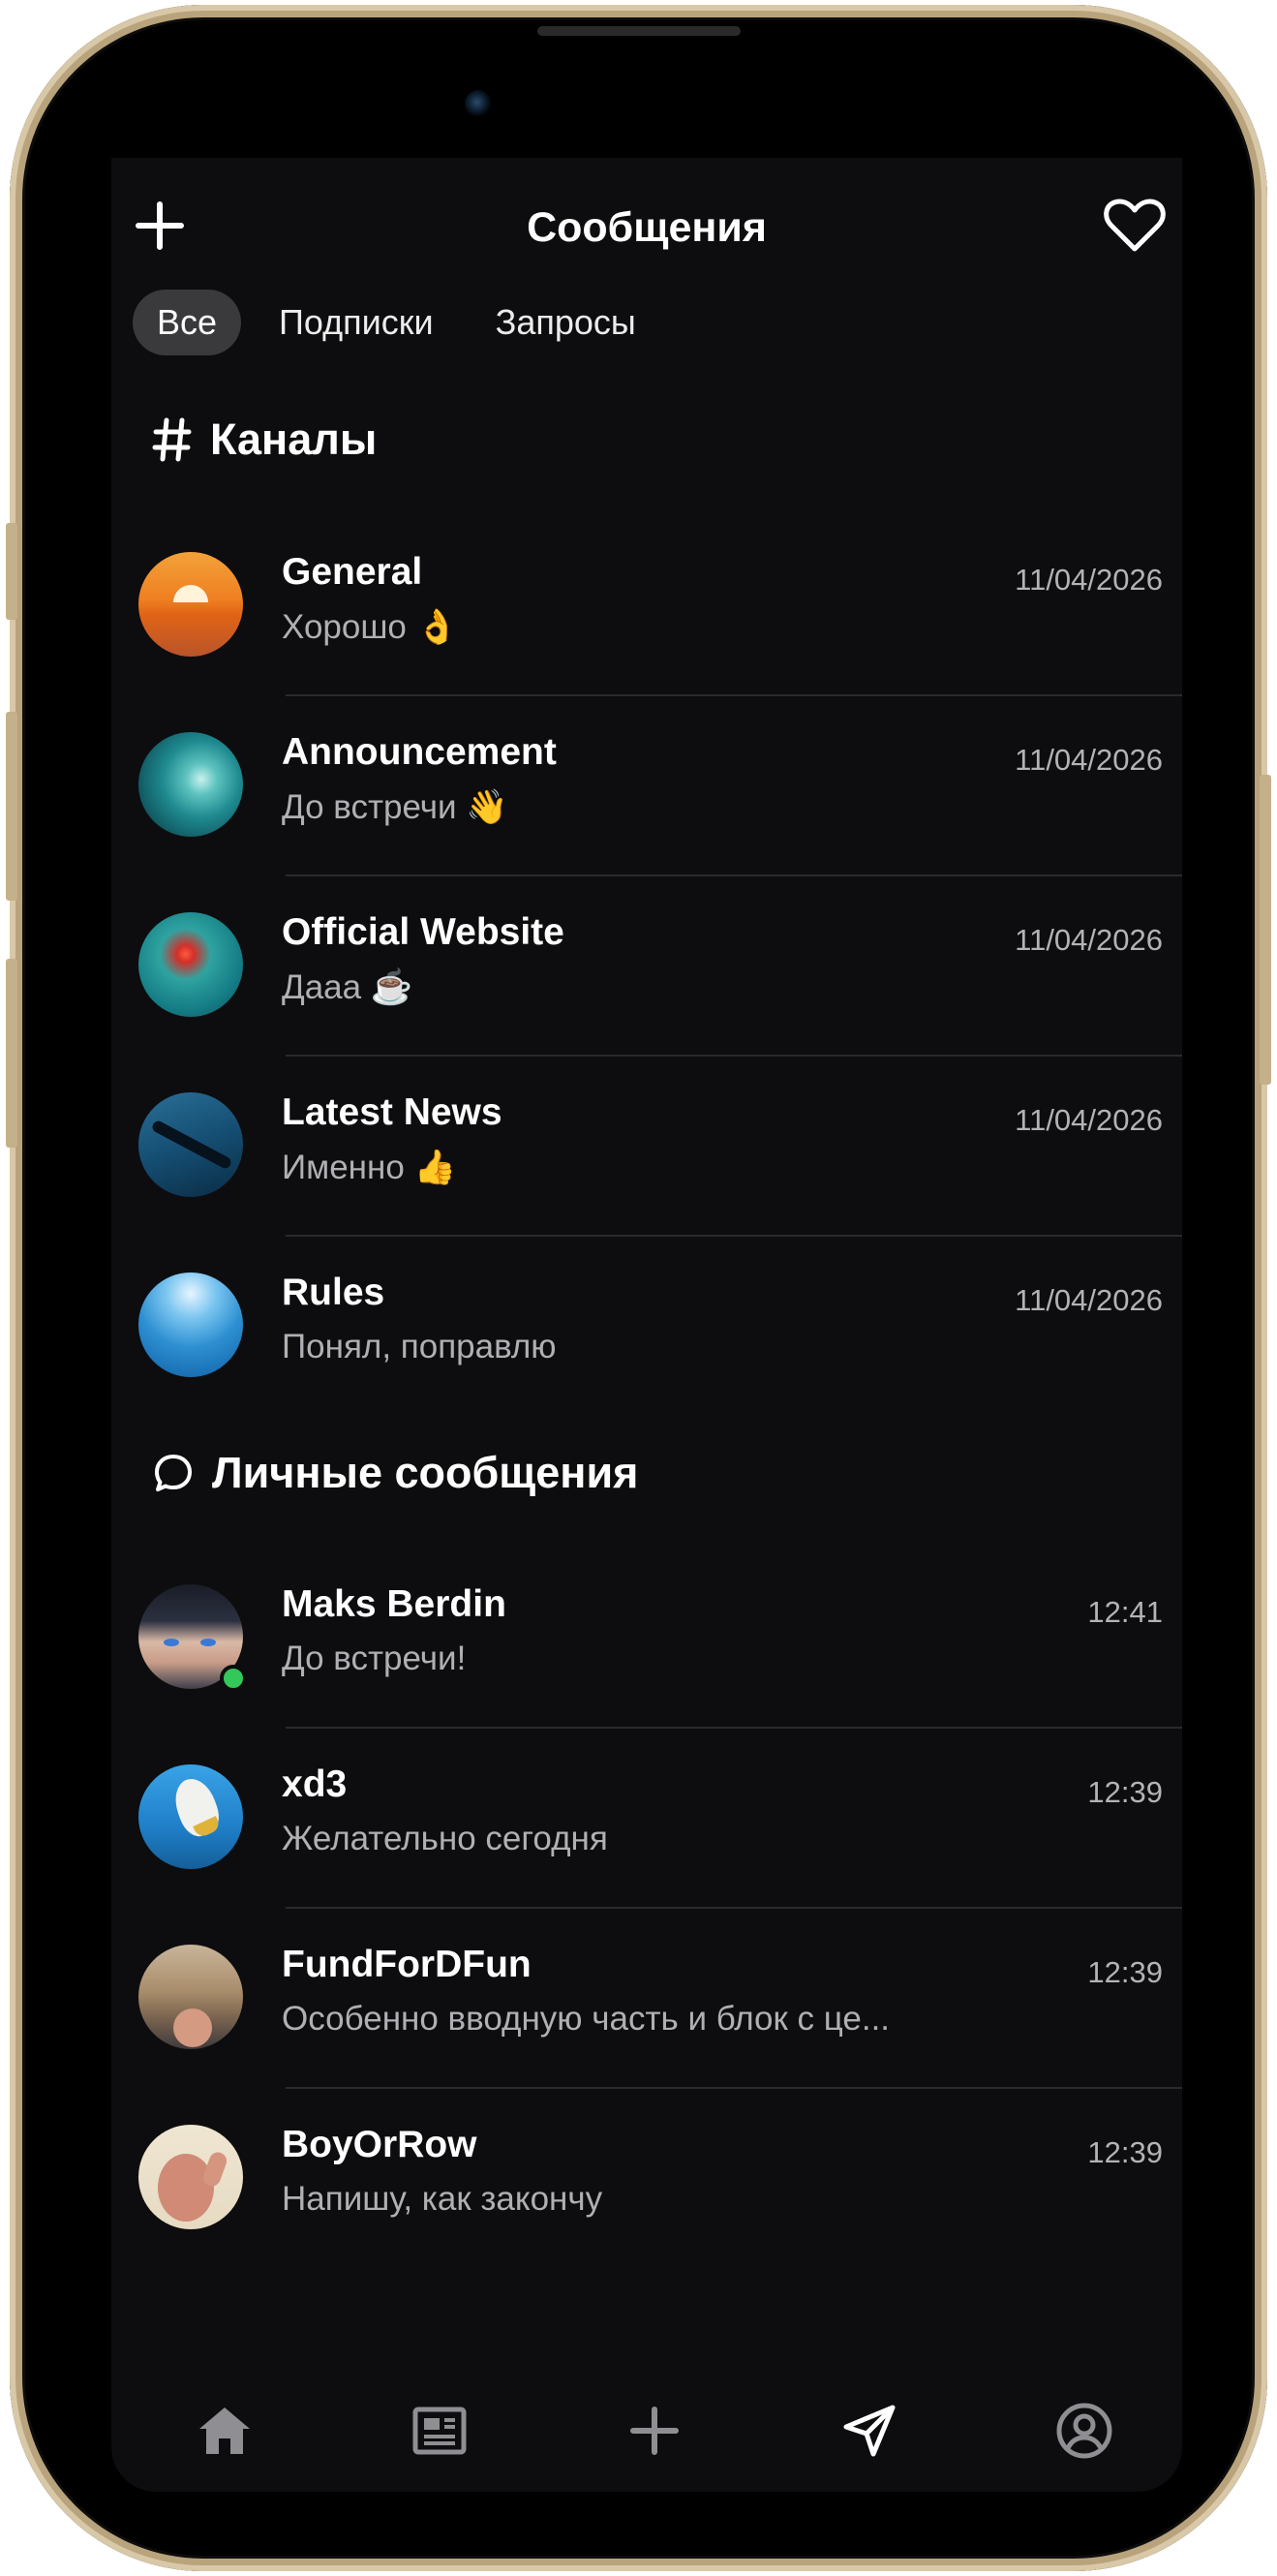 This screenshot has height=2576, width=1277. I want to click on front-camera, so click(479, 103).